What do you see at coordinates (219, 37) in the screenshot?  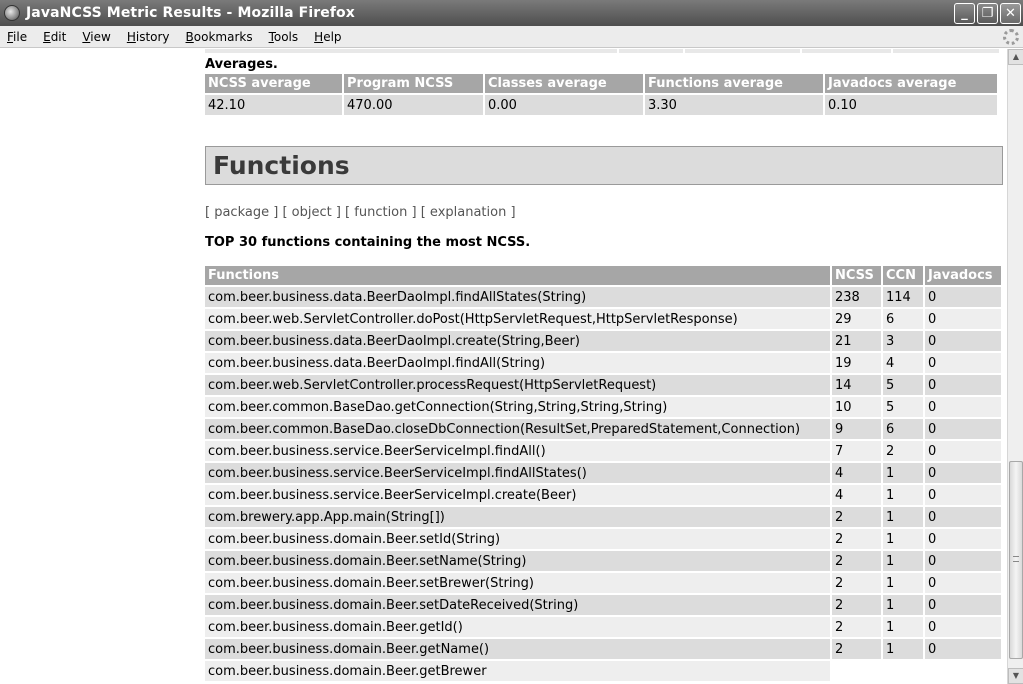 I see `menu-bookmarks: Bookmarks` at bounding box center [219, 37].